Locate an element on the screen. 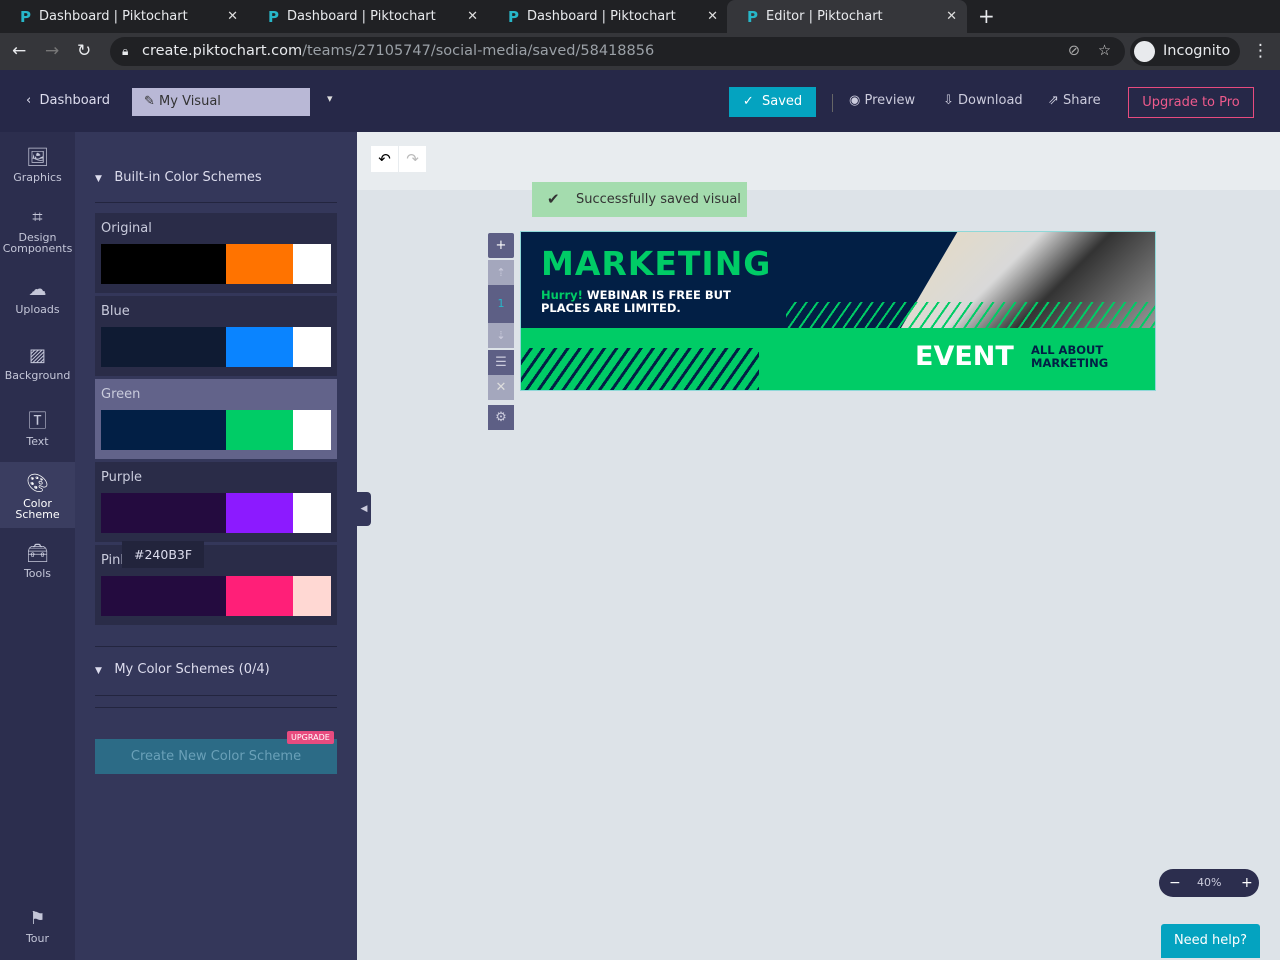 Image resolution: width=1280 pixels, height=960 pixels. upgrade-badge: UPGRADE is located at coordinates (310, 737).